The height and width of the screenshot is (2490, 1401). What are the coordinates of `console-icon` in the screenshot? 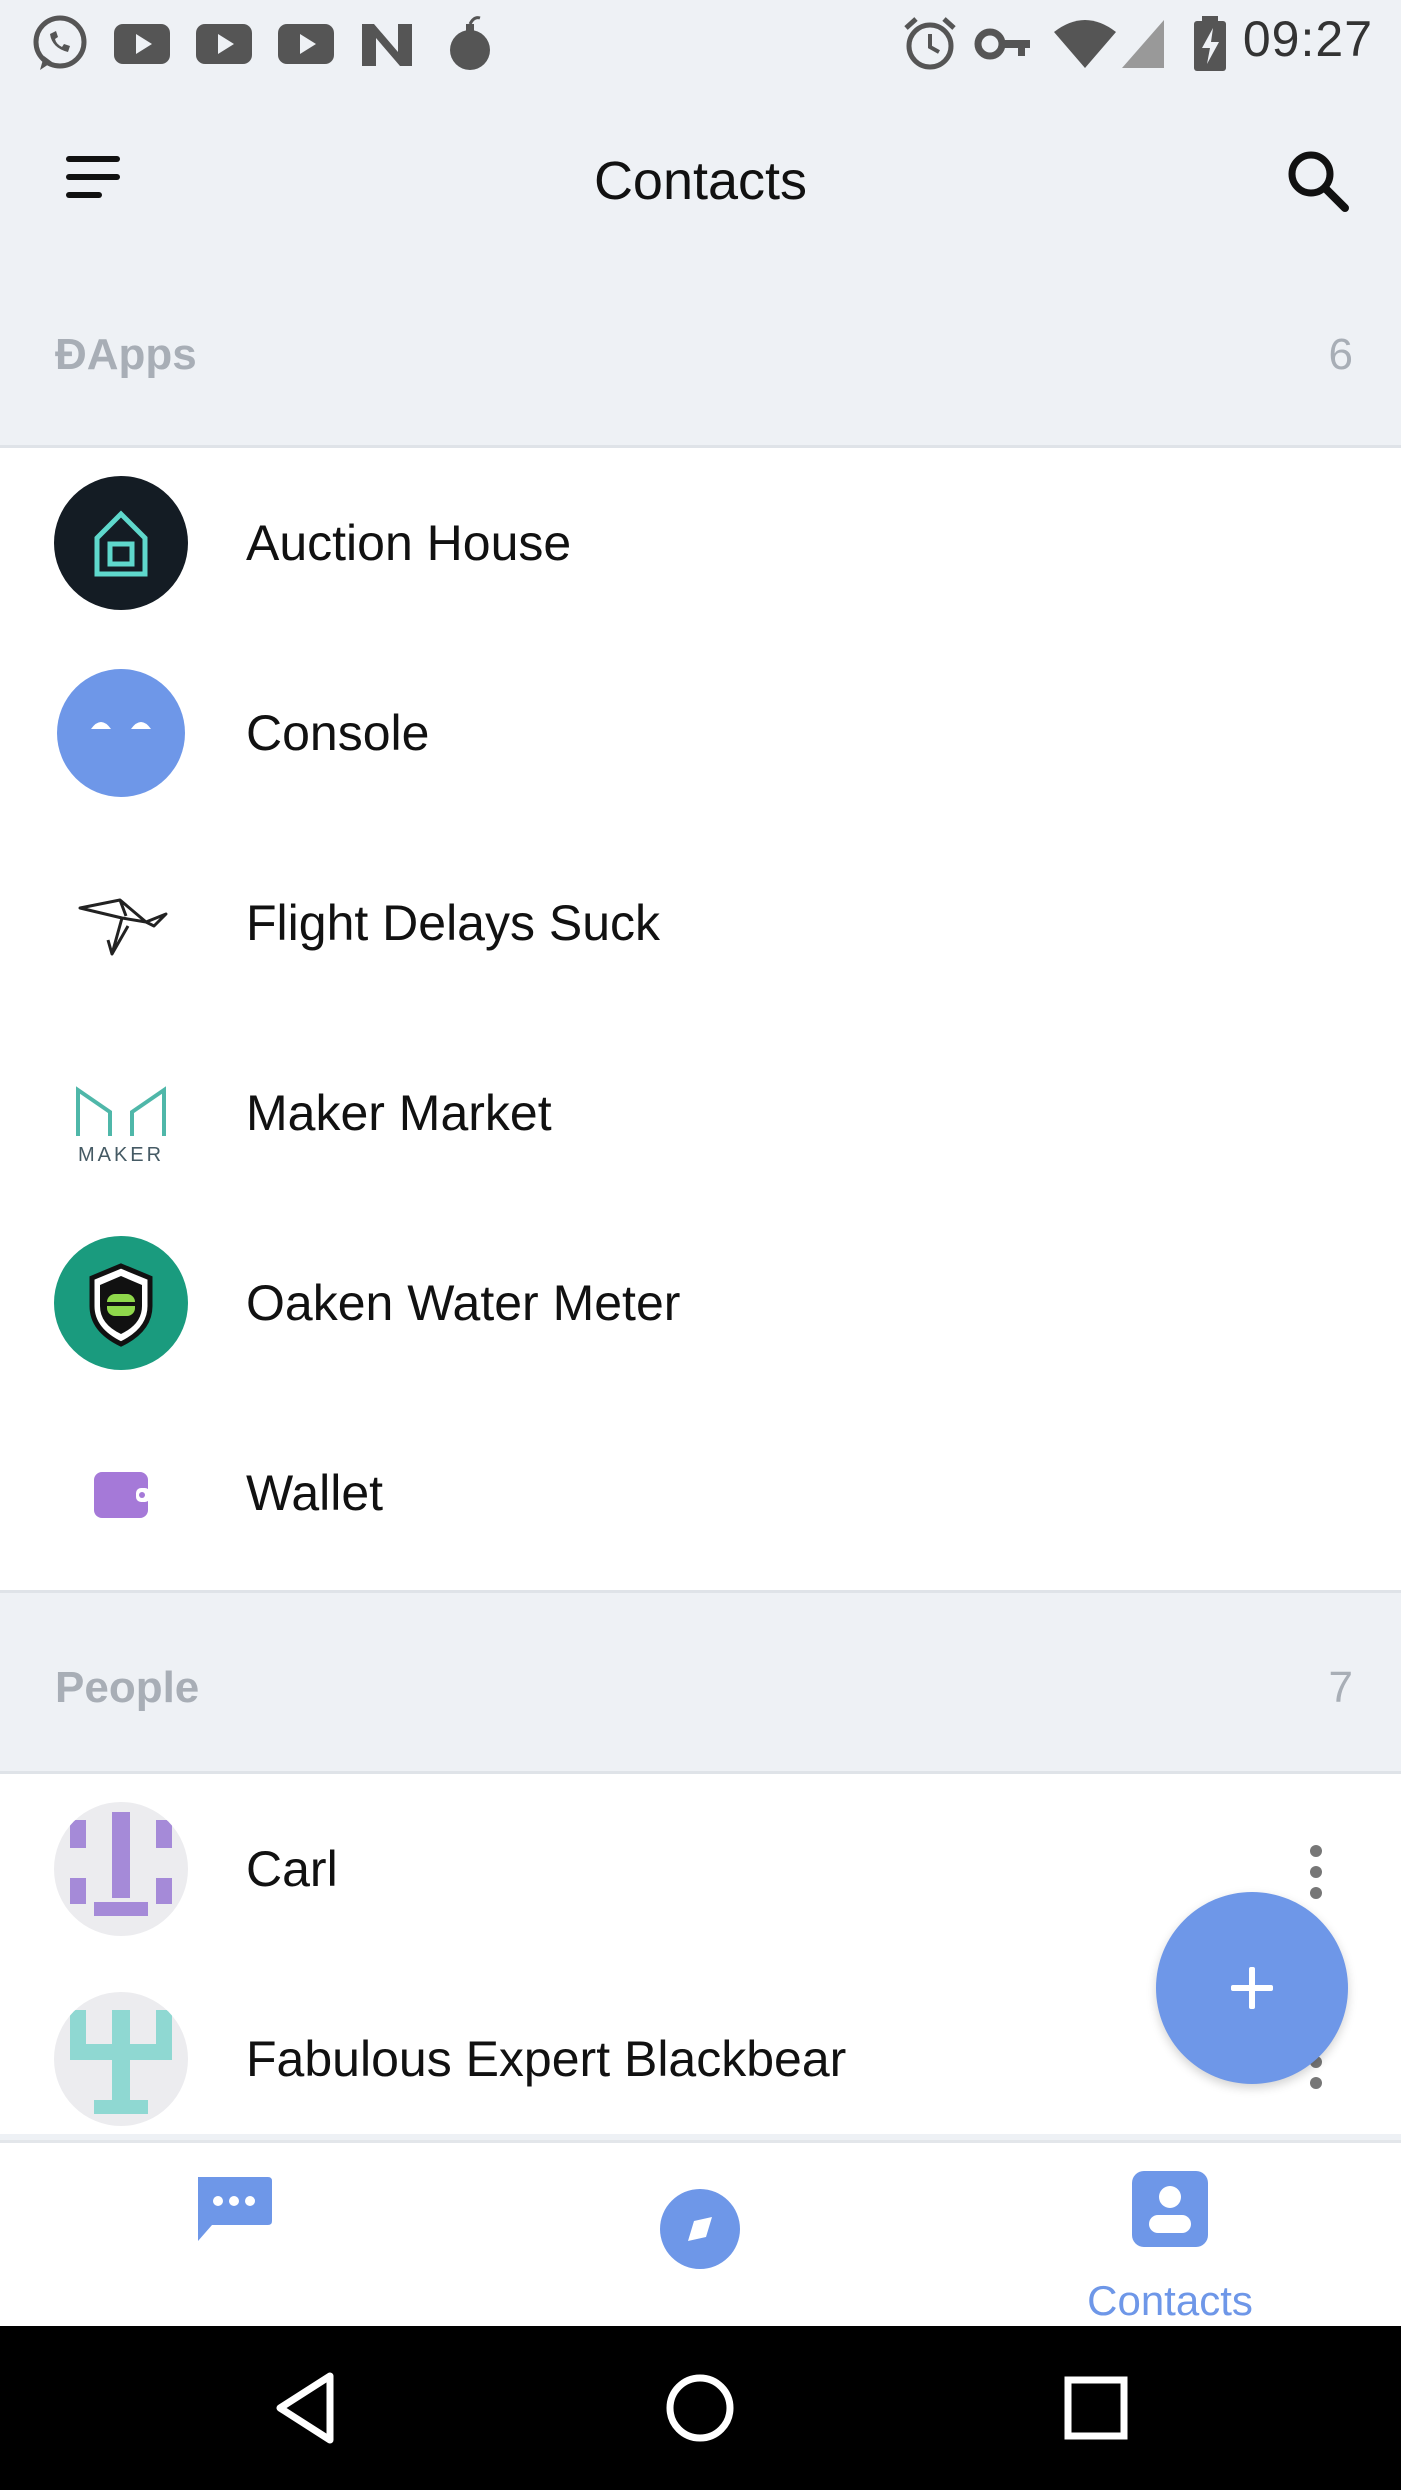 It's located at (121, 733).